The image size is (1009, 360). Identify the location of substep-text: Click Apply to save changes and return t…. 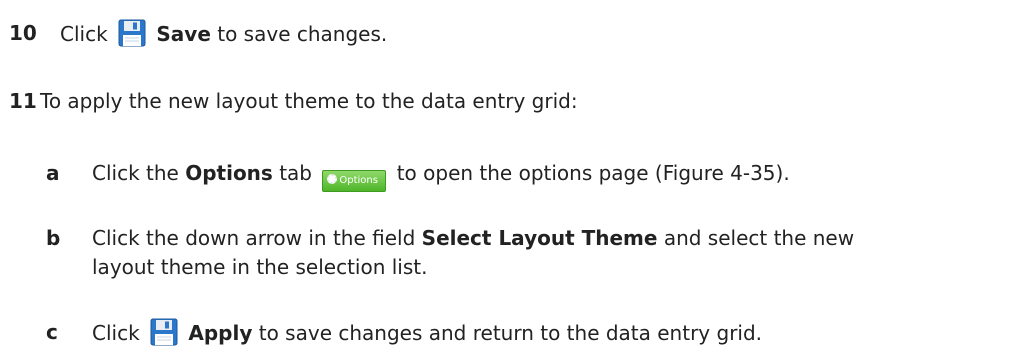
(427, 332).